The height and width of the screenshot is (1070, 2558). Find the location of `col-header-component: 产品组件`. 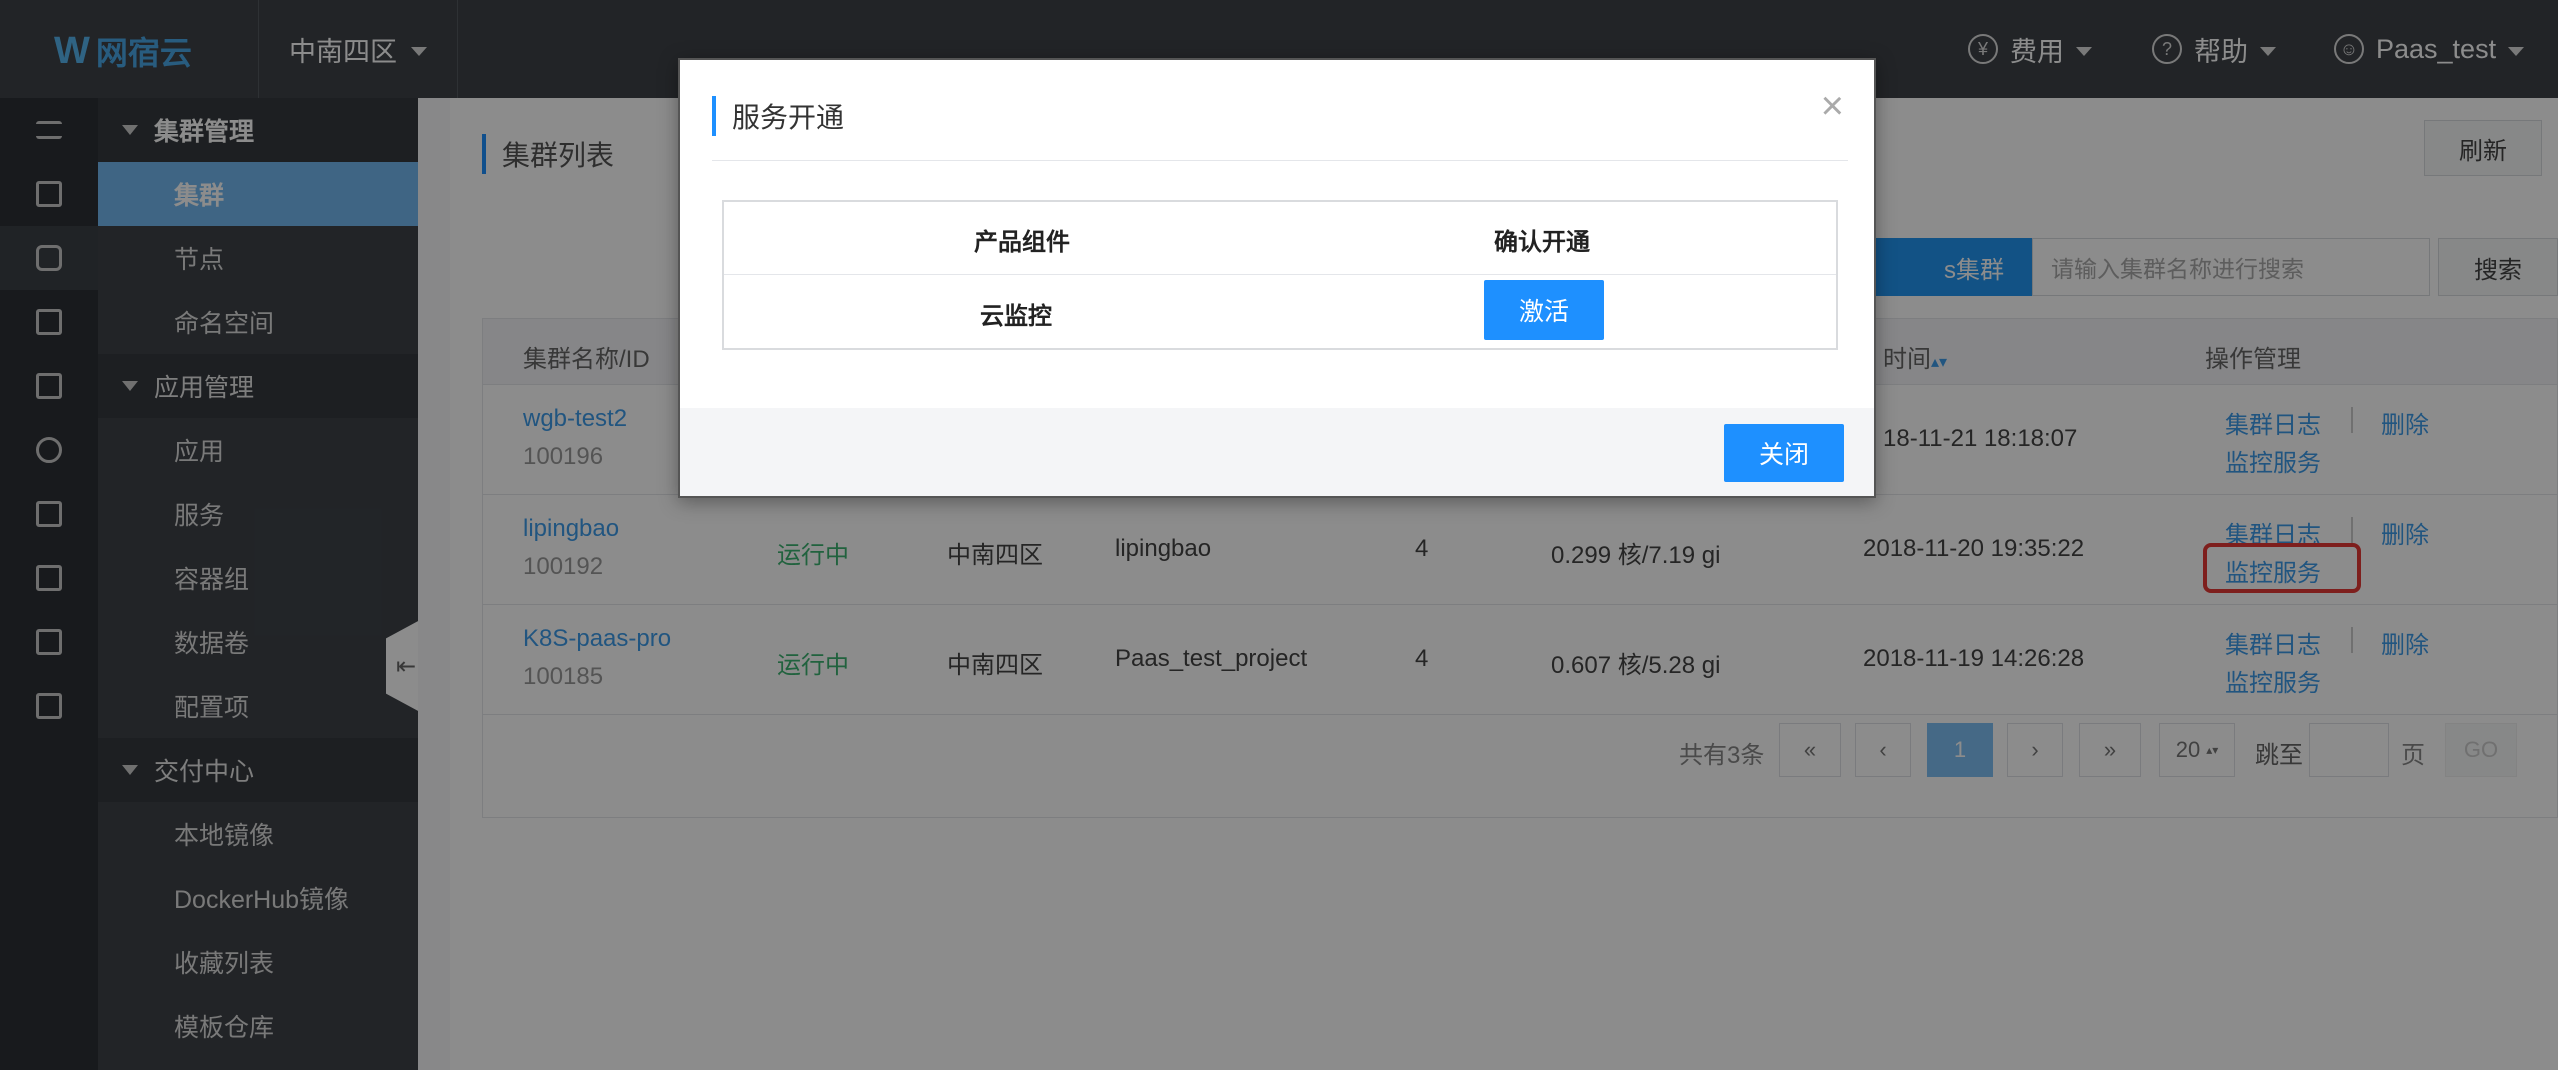

col-header-component: 产品组件 is located at coordinates (1022, 242).